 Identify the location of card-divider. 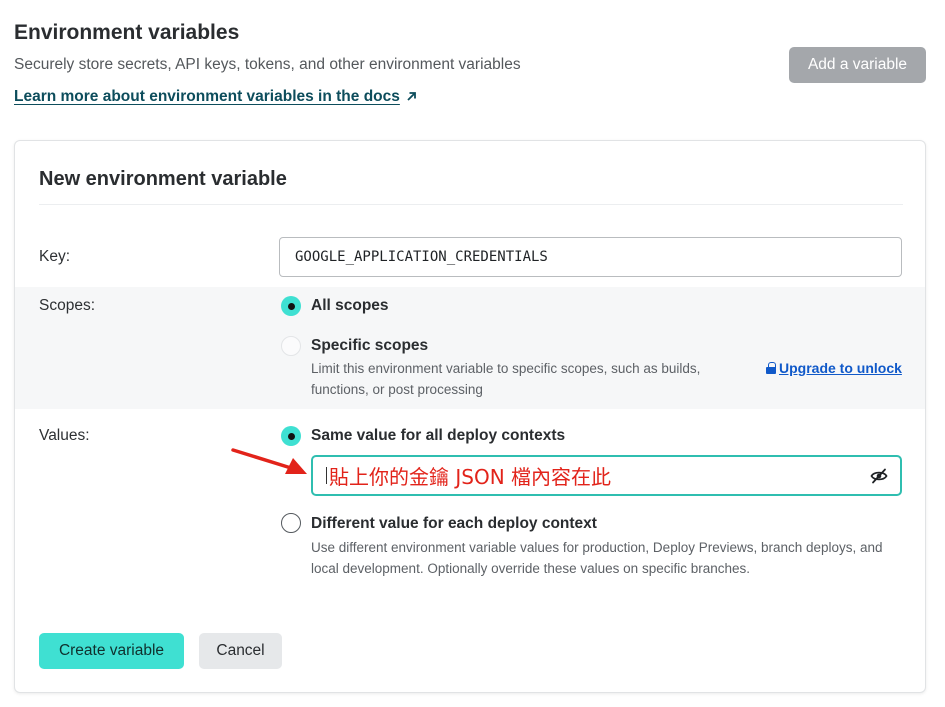
(471, 204).